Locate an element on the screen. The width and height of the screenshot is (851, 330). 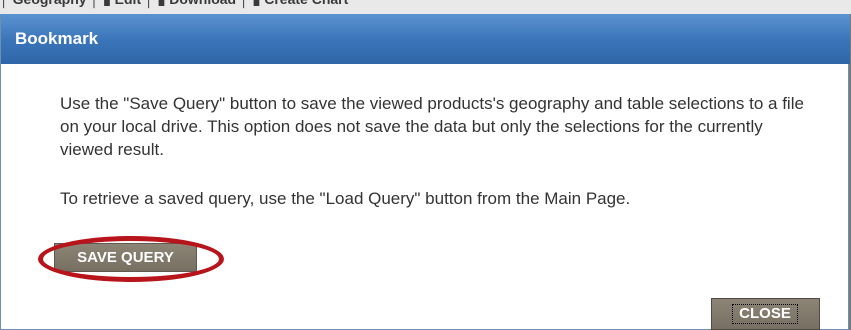
dialog-title: Bookmark is located at coordinates (57, 38).